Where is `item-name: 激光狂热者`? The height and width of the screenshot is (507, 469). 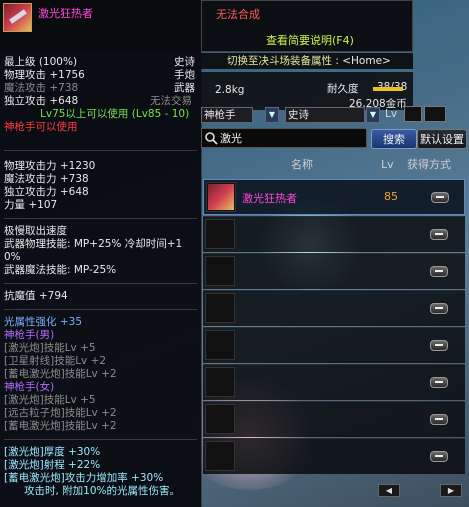
item-name: 激光狂热者 is located at coordinates (65, 13).